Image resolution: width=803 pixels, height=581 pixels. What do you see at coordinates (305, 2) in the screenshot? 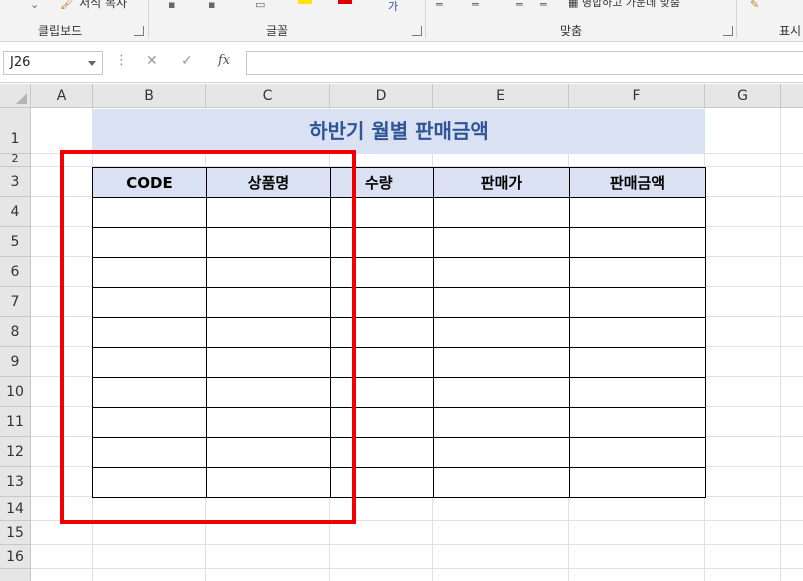
I see `highlight-color-icon` at bounding box center [305, 2].